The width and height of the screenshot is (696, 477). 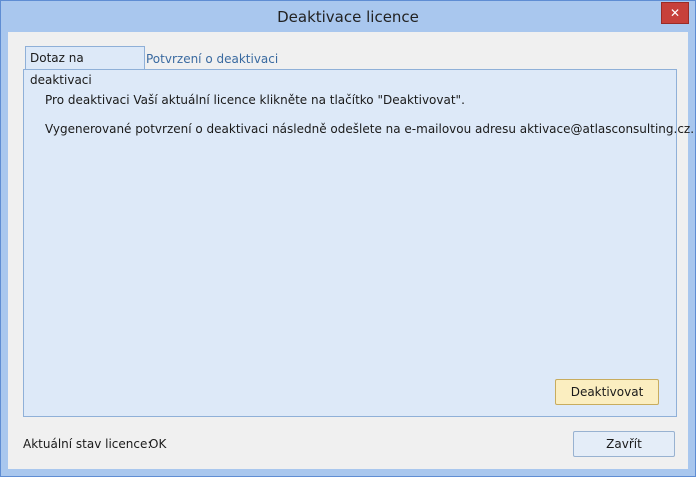 What do you see at coordinates (87, 444) in the screenshot?
I see `license-status-label: Aktuální stav licence:` at bounding box center [87, 444].